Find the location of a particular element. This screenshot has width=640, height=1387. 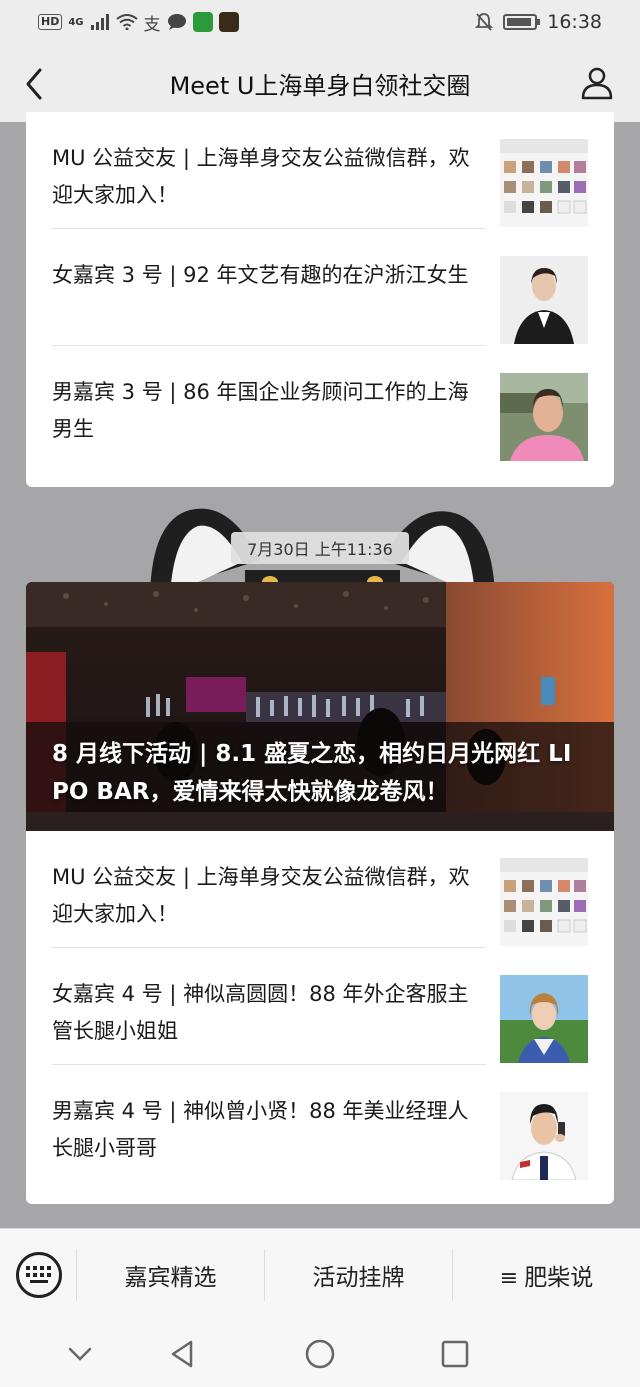

hide-nav-chevron-icon is located at coordinates (80, 1354).